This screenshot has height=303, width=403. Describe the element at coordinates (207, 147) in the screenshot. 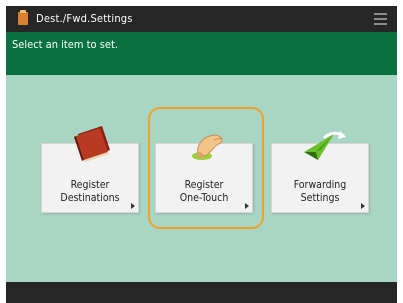

I see `finger-press-icon` at that location.